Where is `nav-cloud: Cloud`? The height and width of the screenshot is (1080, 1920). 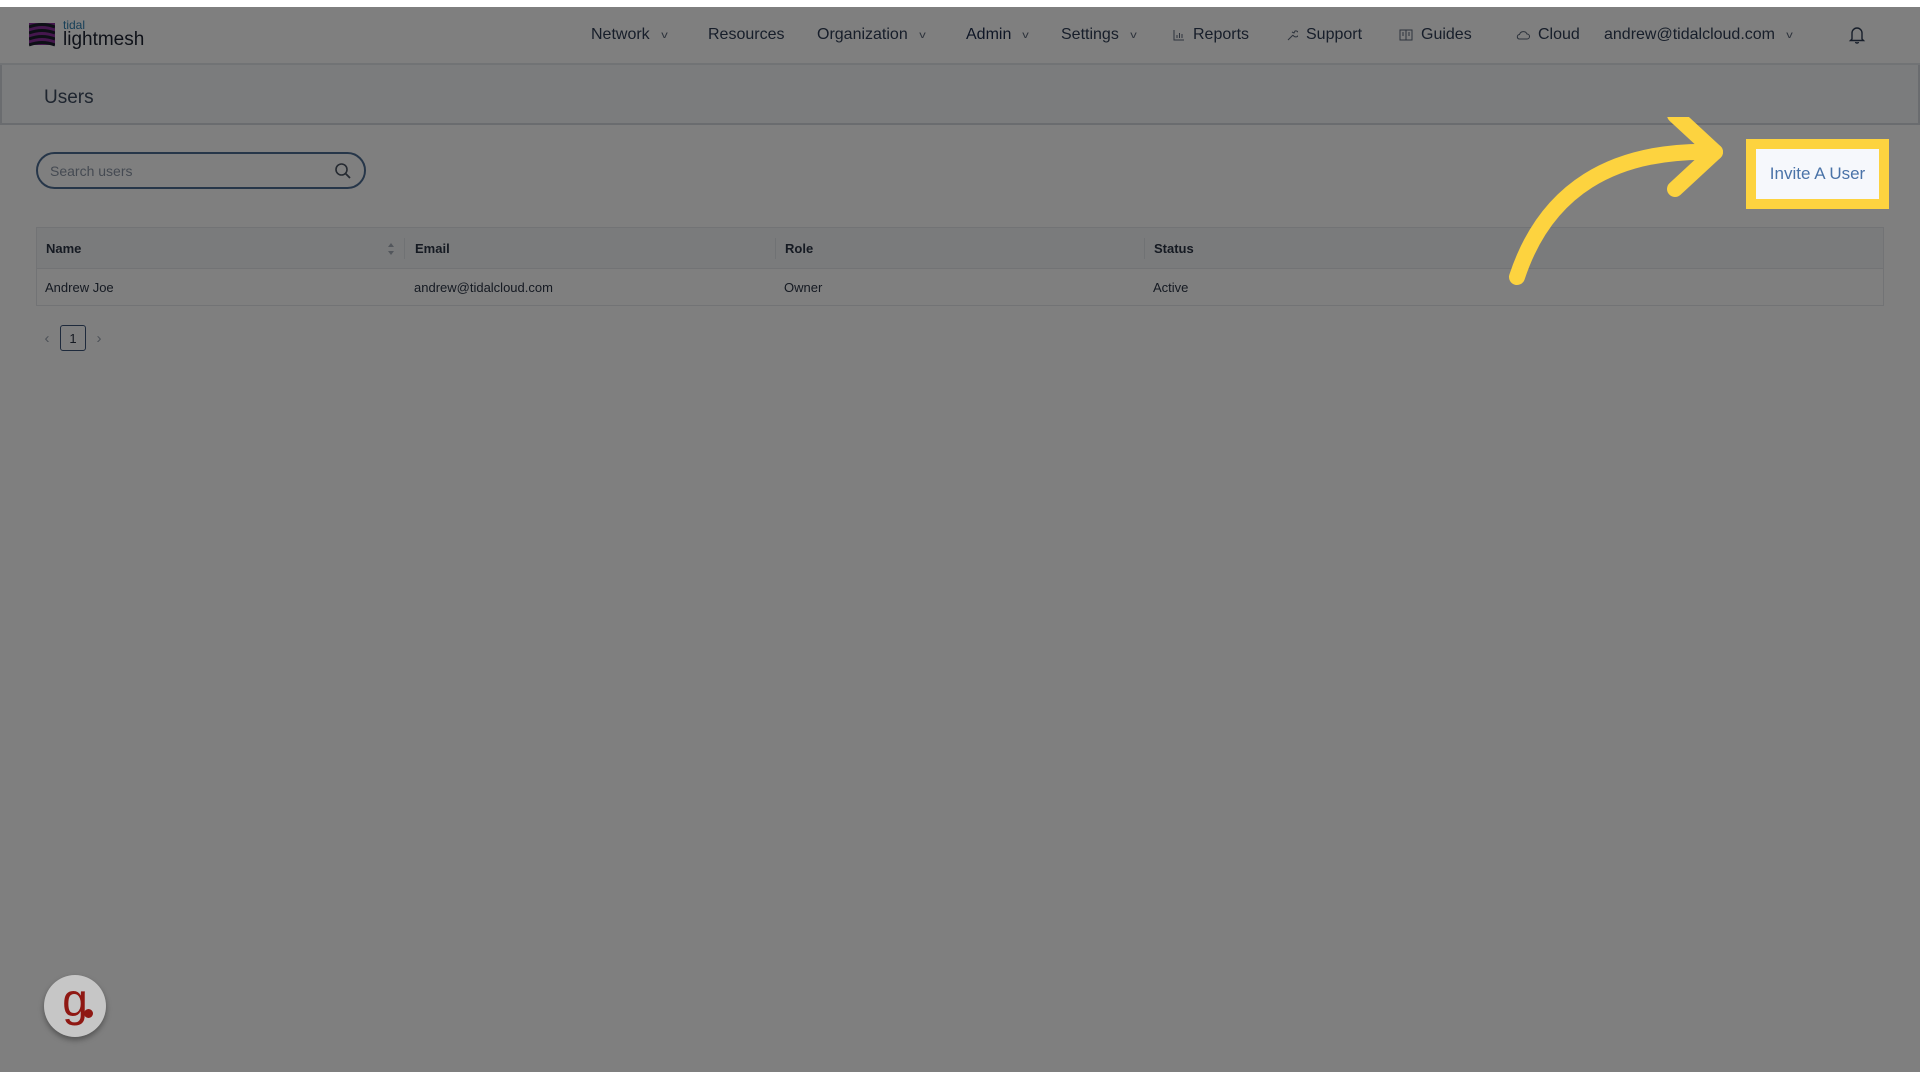
nav-cloud: Cloud is located at coordinates (1548, 35).